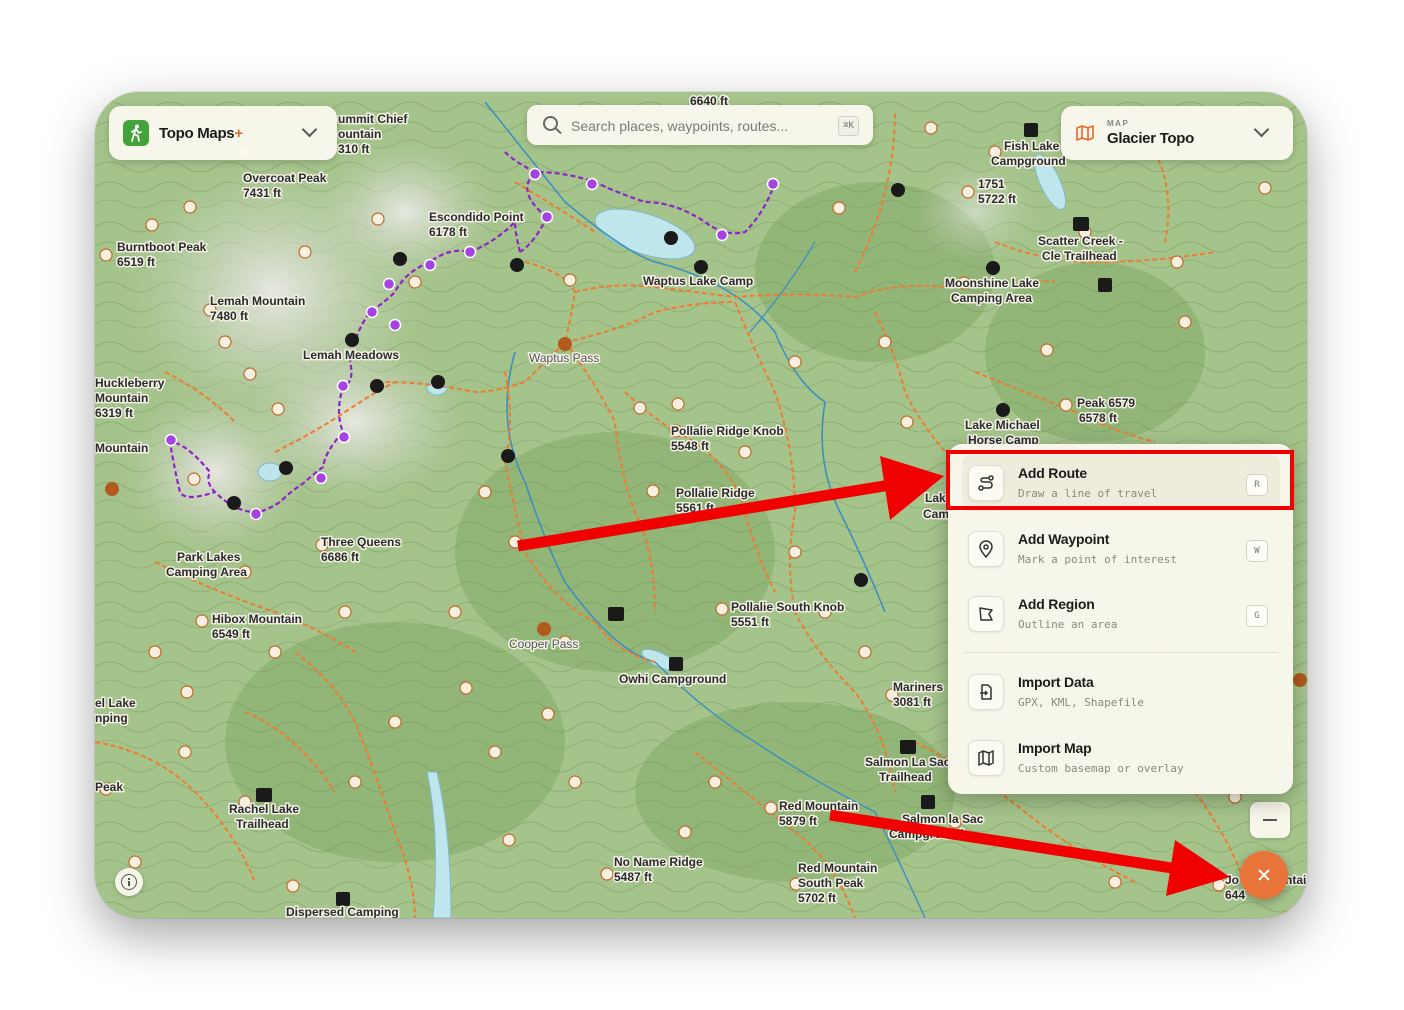 This screenshot has height=1010, width=1404. I want to click on search-icon, so click(550, 123).